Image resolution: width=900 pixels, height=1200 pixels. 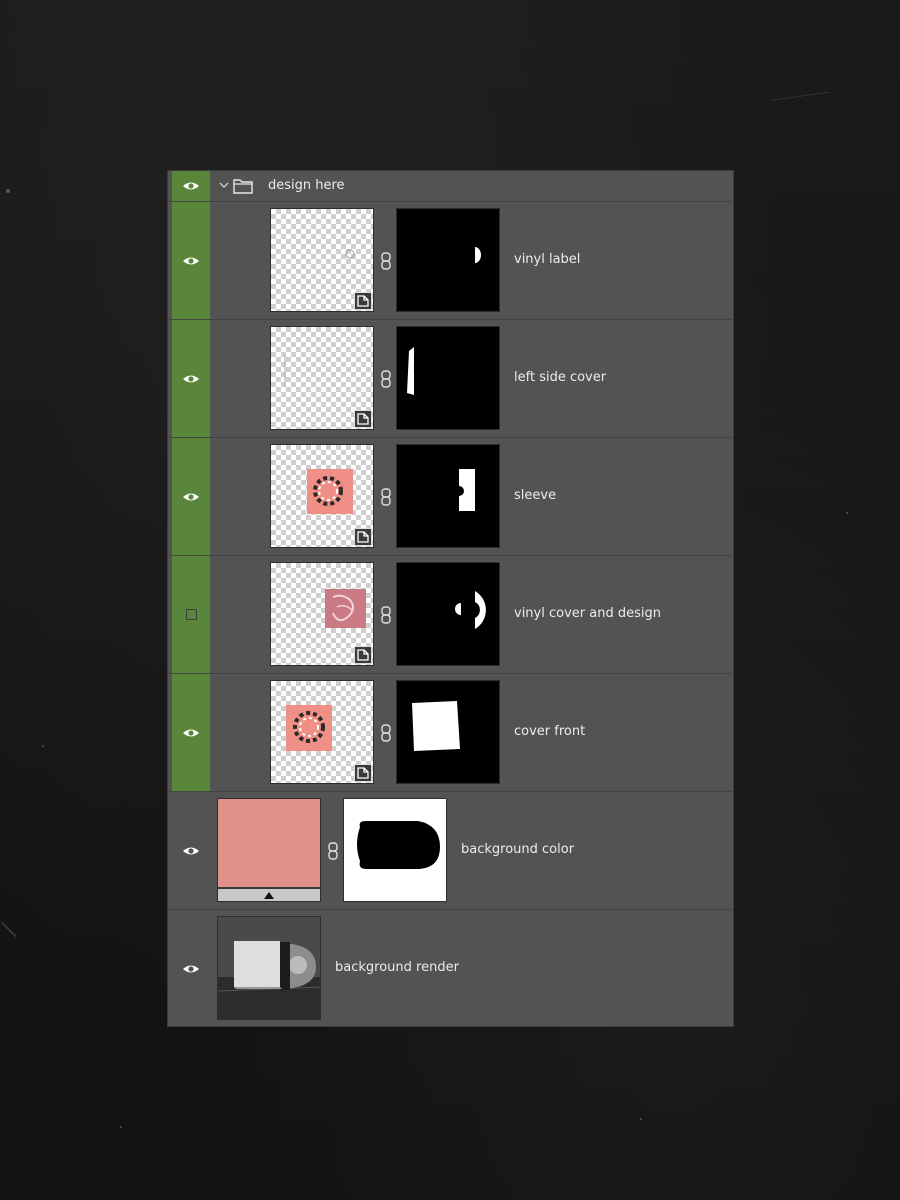 What do you see at coordinates (397, 967) in the screenshot?
I see `layer-name: background render` at bounding box center [397, 967].